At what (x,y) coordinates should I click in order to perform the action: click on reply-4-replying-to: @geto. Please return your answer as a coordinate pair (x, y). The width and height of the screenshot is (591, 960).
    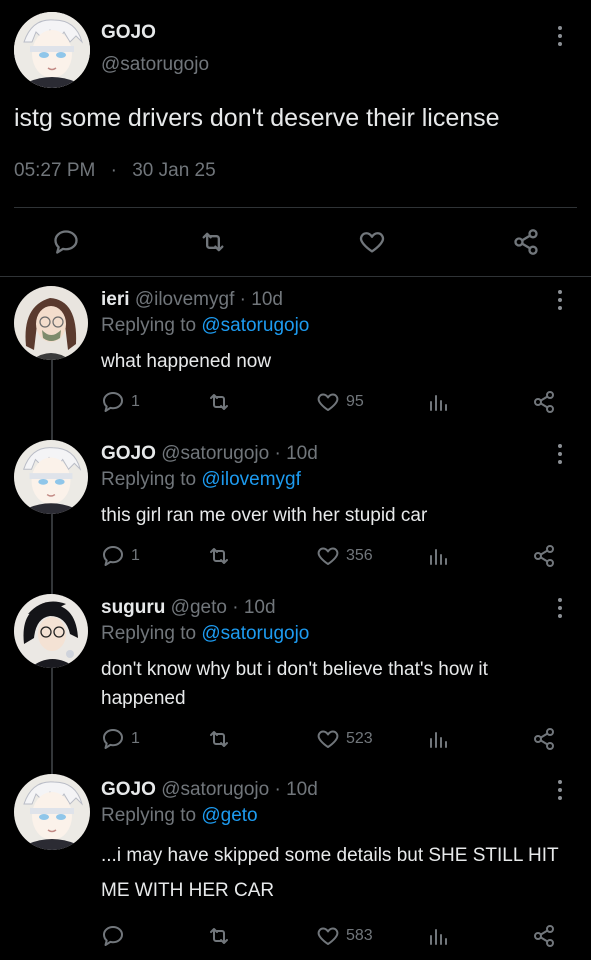
    Looking at the image, I should click on (229, 815).